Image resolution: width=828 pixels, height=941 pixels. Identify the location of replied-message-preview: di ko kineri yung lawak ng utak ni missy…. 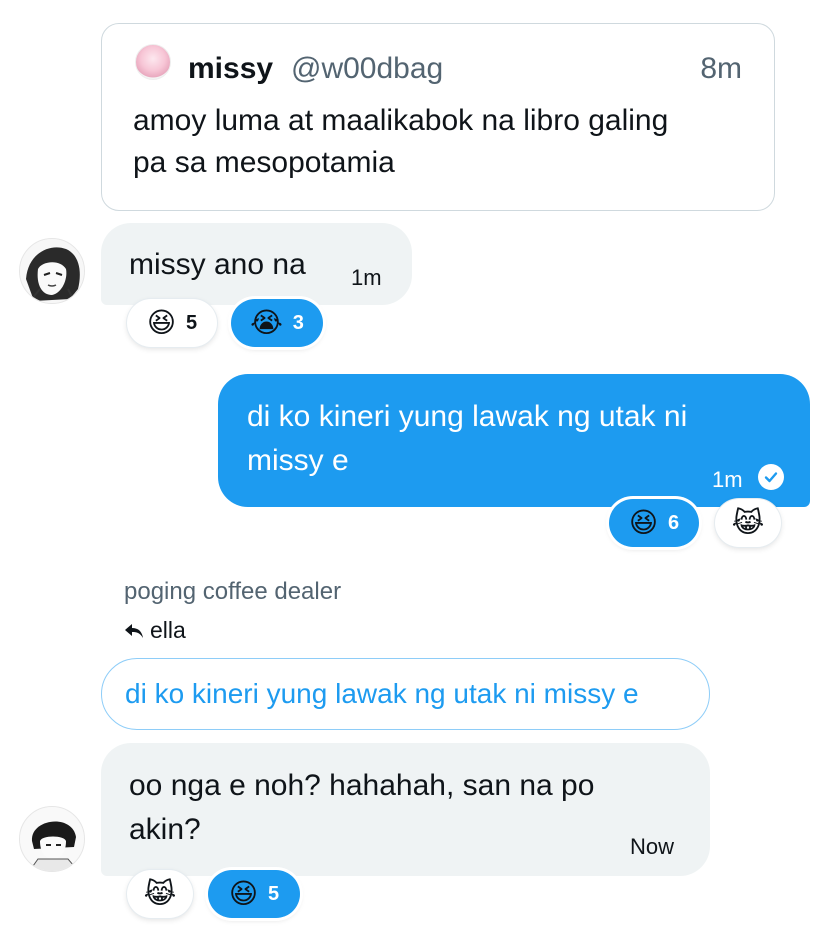
(405, 694).